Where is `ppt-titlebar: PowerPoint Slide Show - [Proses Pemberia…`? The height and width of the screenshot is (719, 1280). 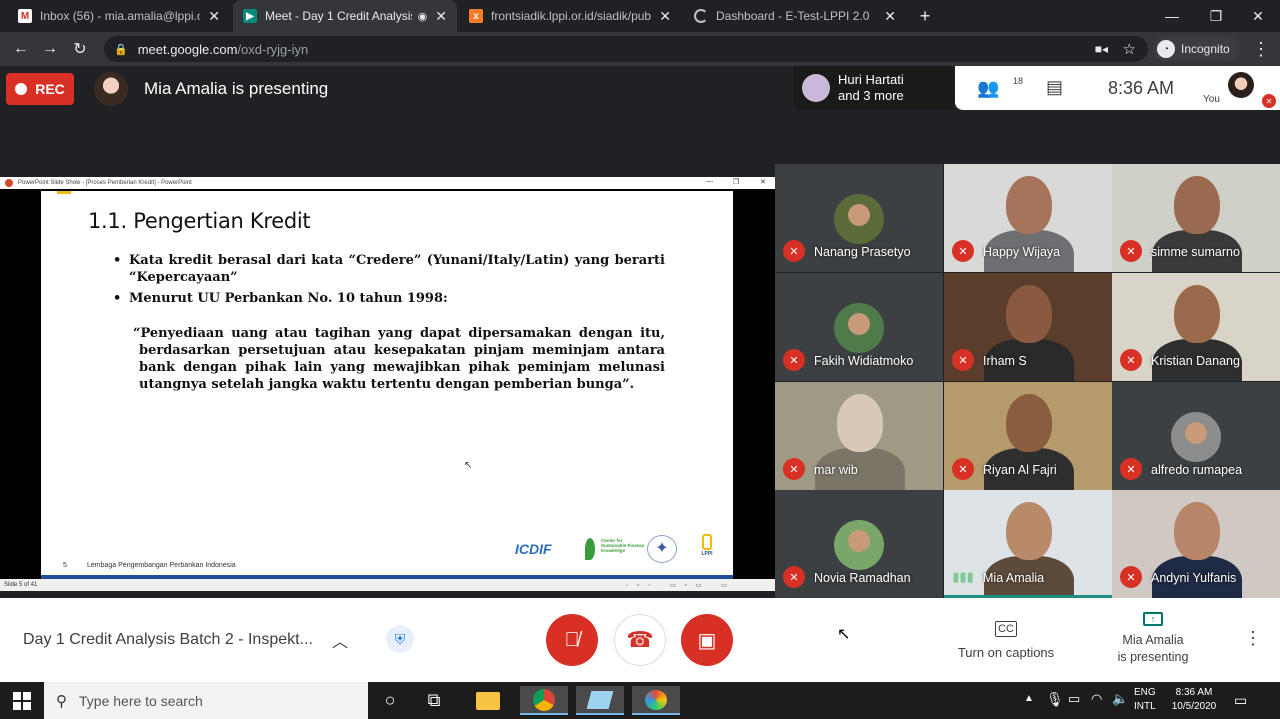
ppt-titlebar: PowerPoint Slide Show - [Proses Pemberia… is located at coordinates (387, 183).